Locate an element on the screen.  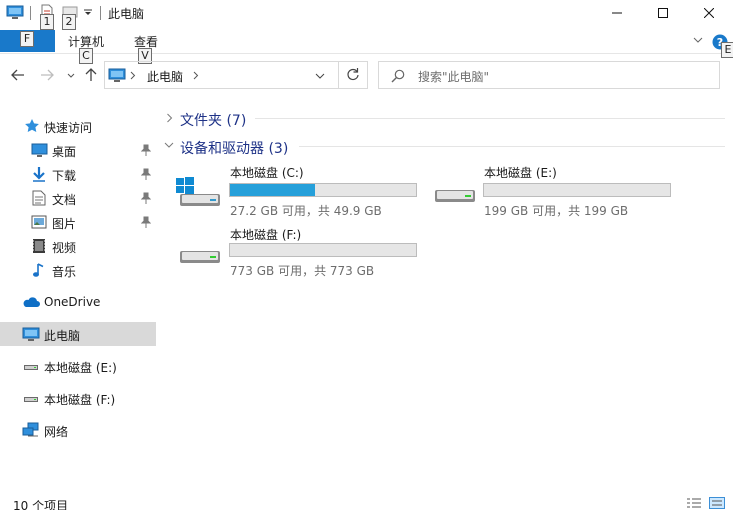
details-view-icon is located at coordinates (694, 503).